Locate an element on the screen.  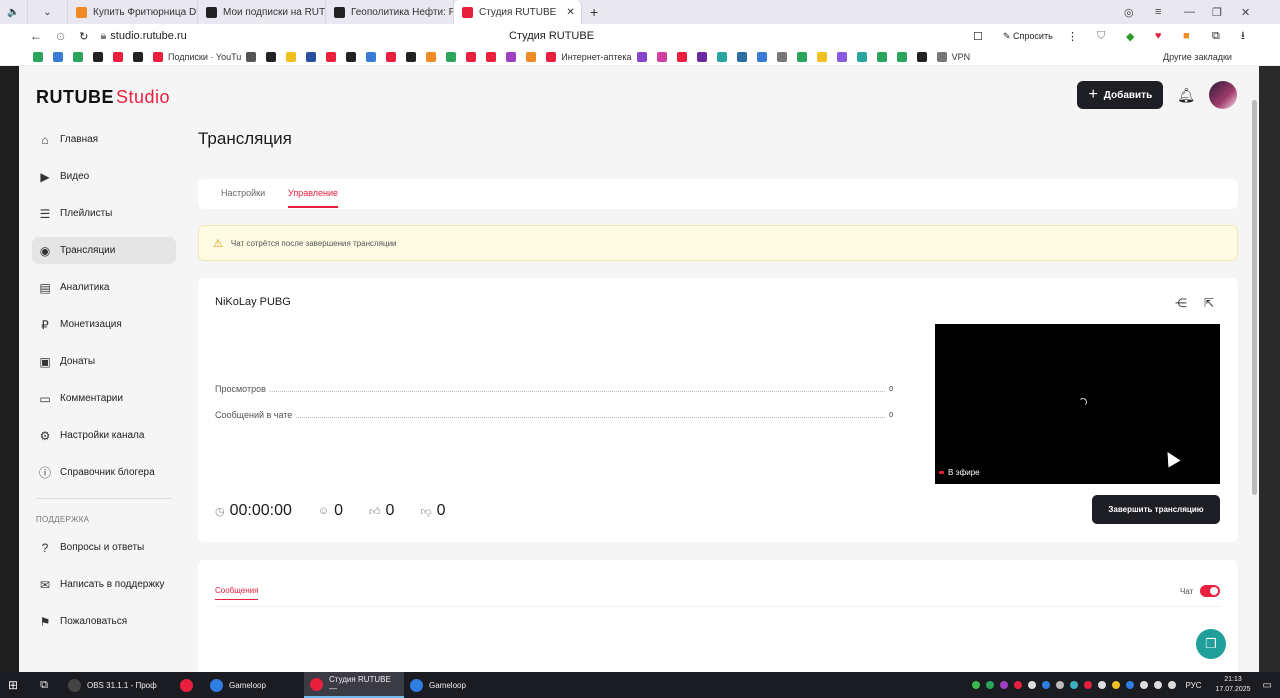
download-icon: ⭳ is located at coordinates (1243, 36).